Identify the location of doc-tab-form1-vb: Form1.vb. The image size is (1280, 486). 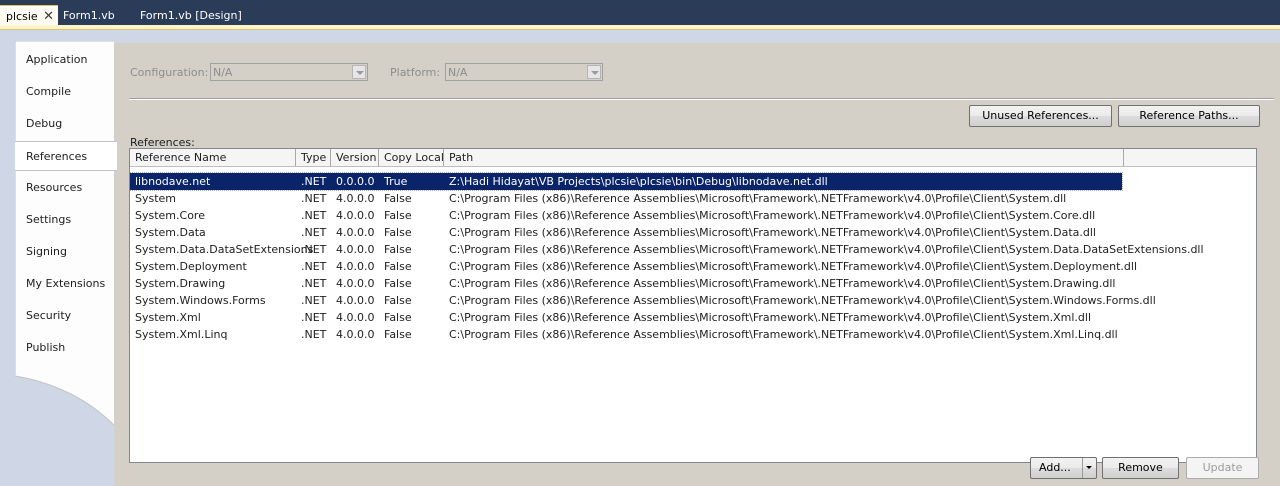
(89, 15).